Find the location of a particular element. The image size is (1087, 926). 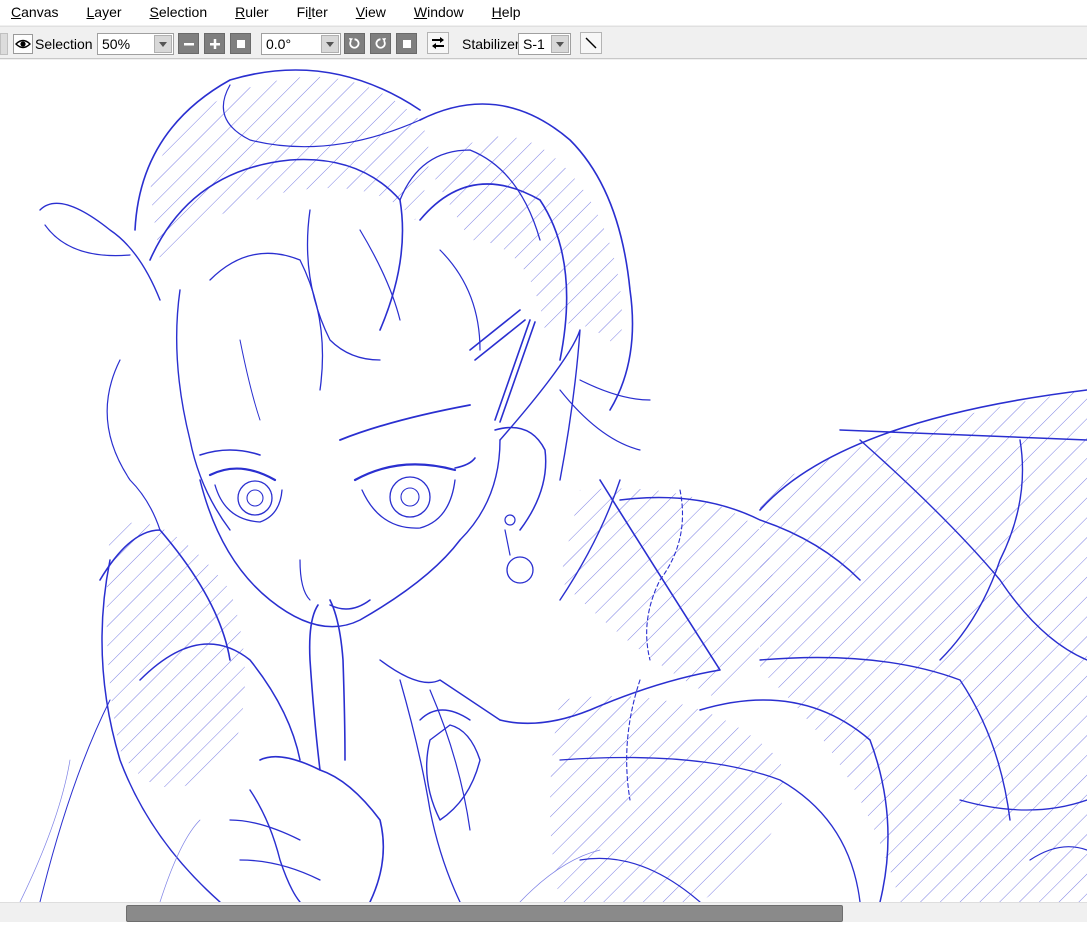

diagonal-line-icon is located at coordinates (591, 43).